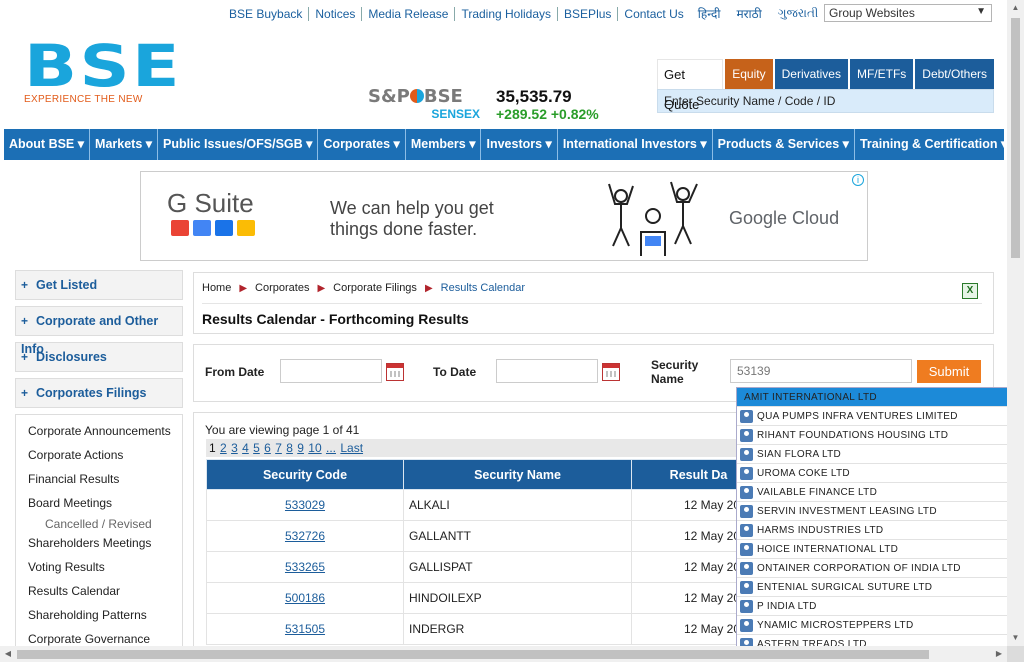 The height and width of the screenshot is (662, 1024). I want to click on sensex-widget: S&P BSE SENSEX 35,535.79 +289.52 +0.82%, so click(483, 105).